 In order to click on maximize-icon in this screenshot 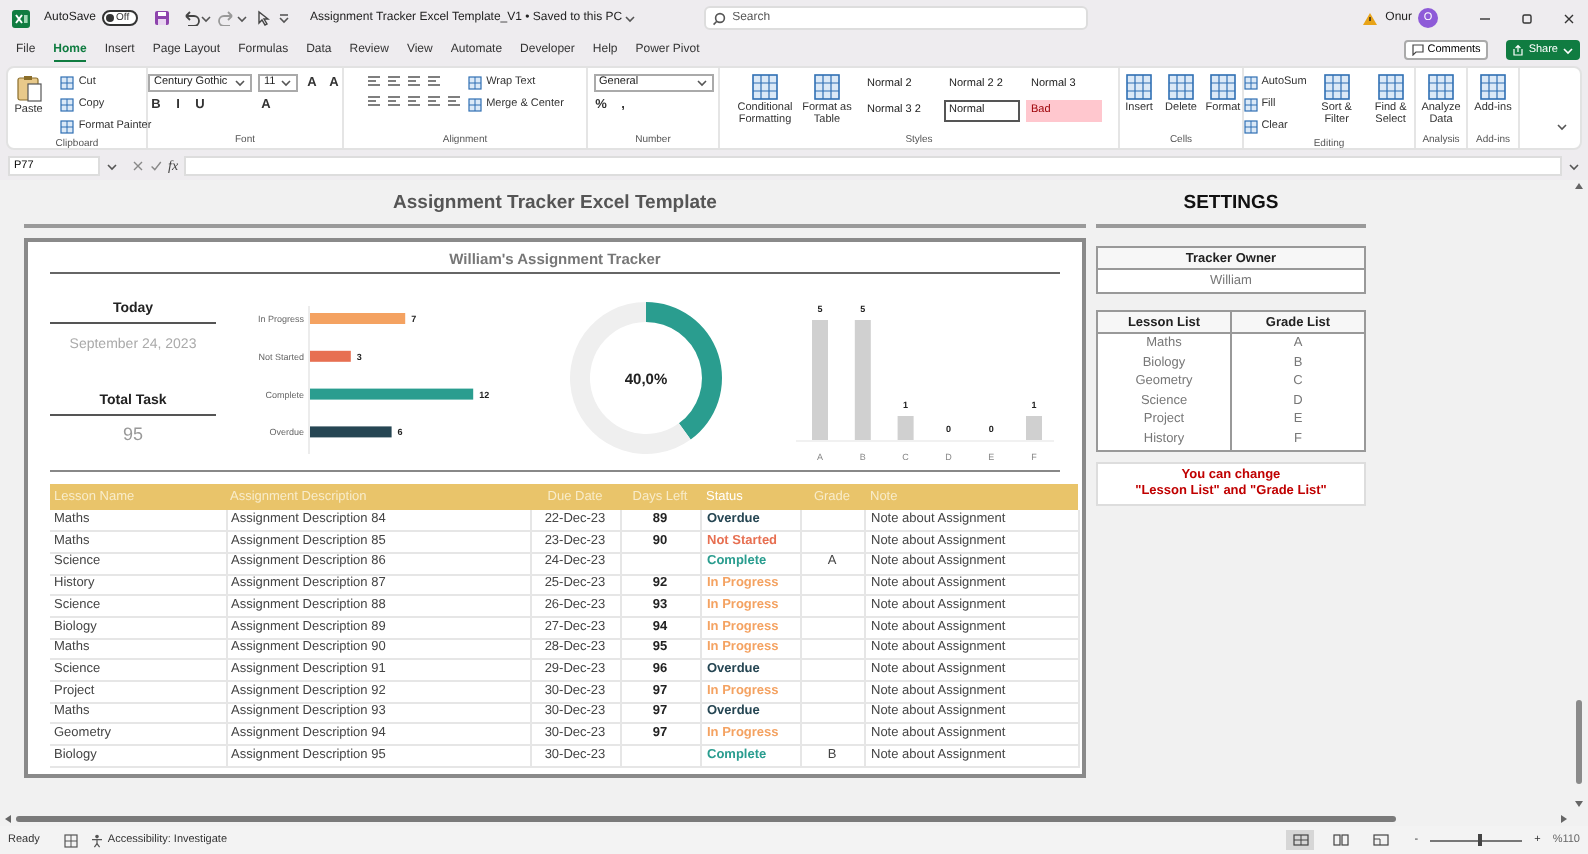, I will do `click(1527, 18)`.